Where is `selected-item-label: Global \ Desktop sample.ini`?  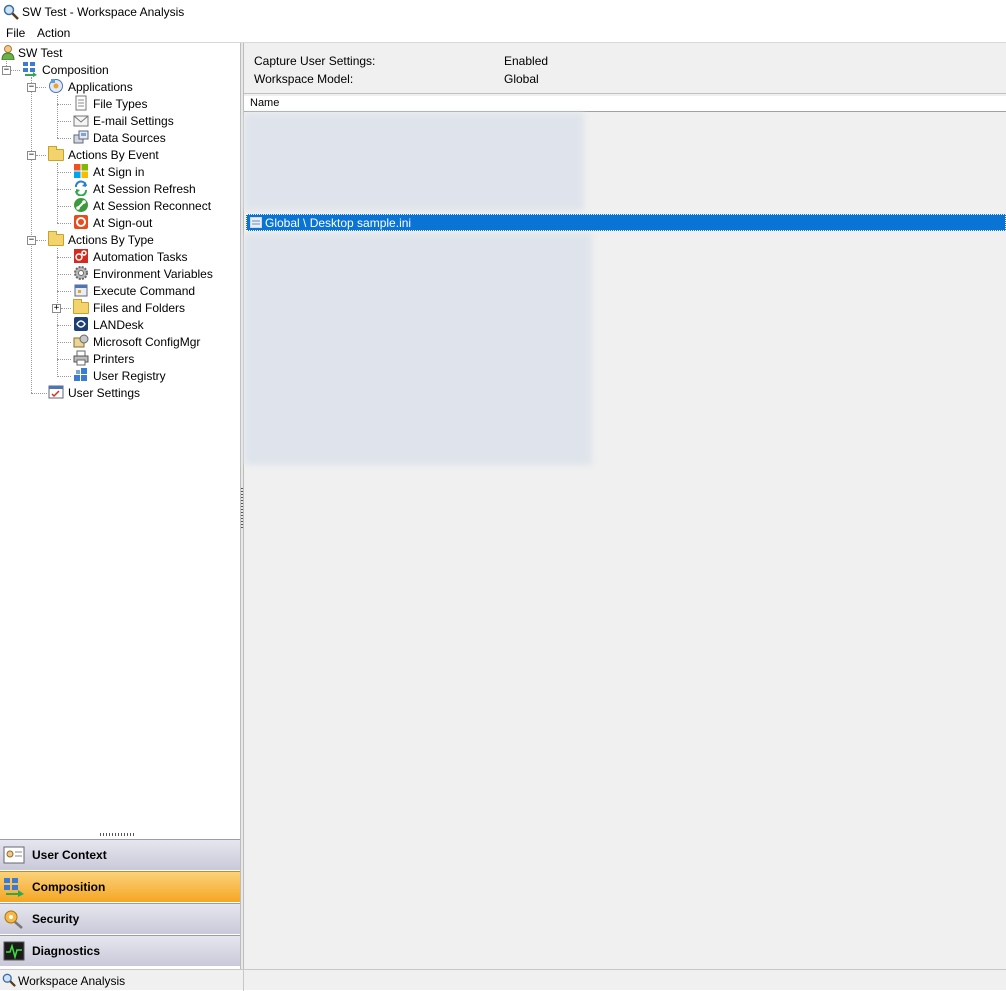
selected-item-label: Global \ Desktop sample.ini is located at coordinates (338, 223).